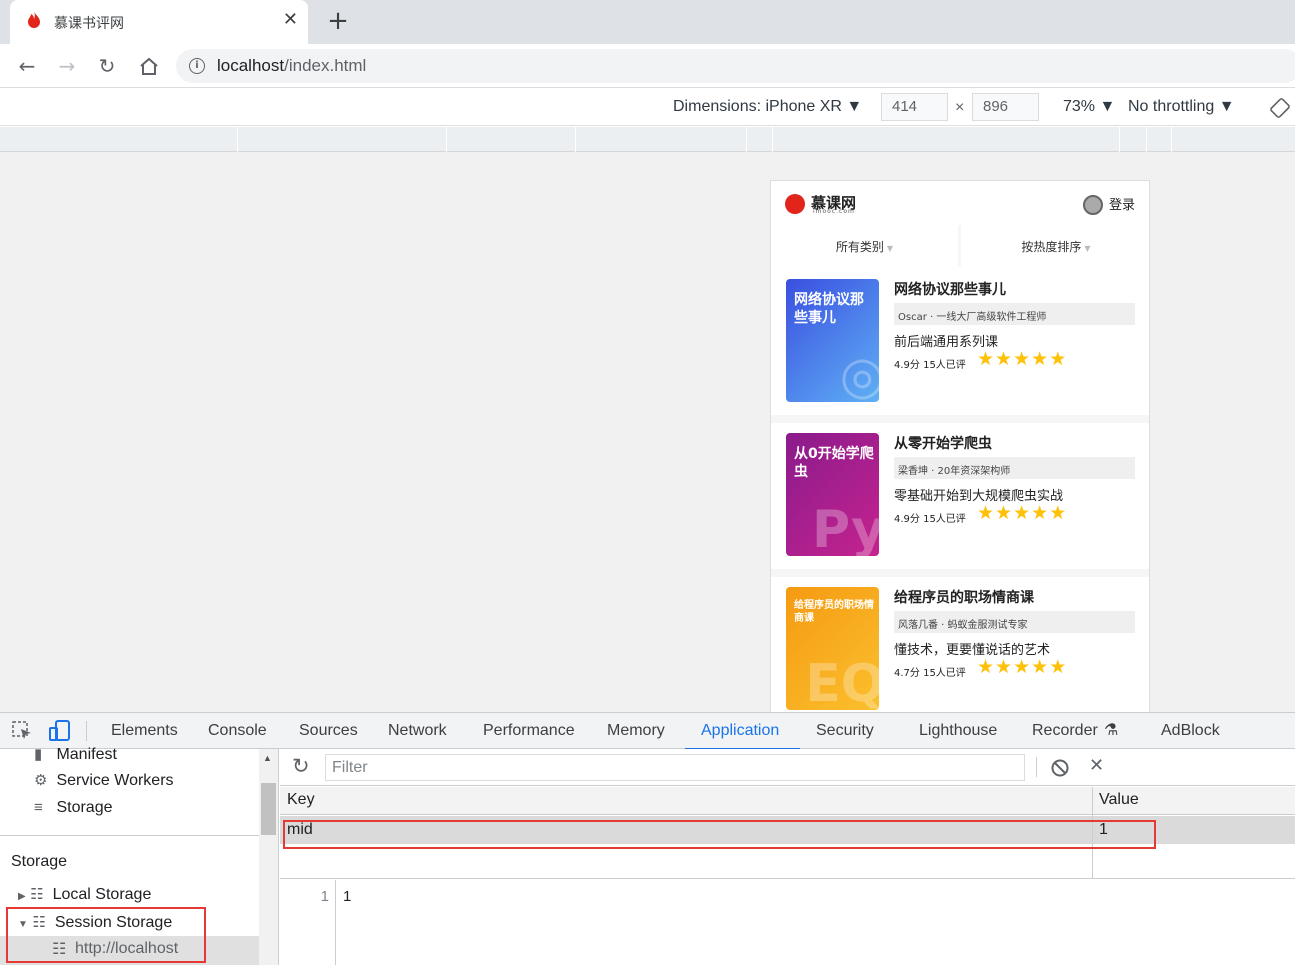 The width and height of the screenshot is (1295, 965). What do you see at coordinates (1190, 731) in the screenshot?
I see `tab-adblock: AdBlock` at bounding box center [1190, 731].